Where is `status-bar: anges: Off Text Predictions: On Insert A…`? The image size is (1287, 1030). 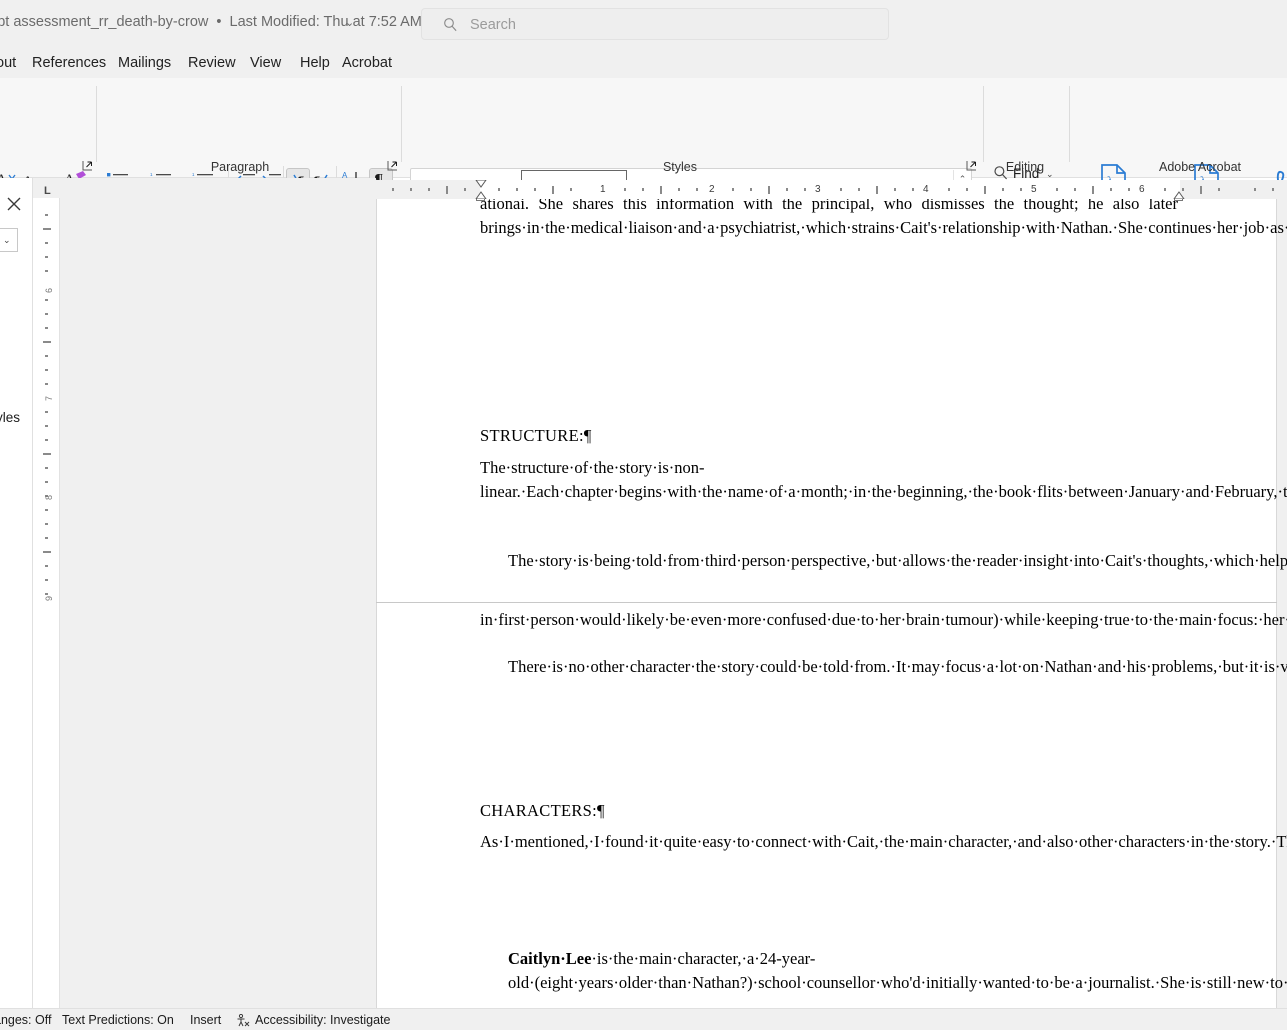
status-bar: anges: Off Text Predictions: On Insert A… is located at coordinates (643, 1019).